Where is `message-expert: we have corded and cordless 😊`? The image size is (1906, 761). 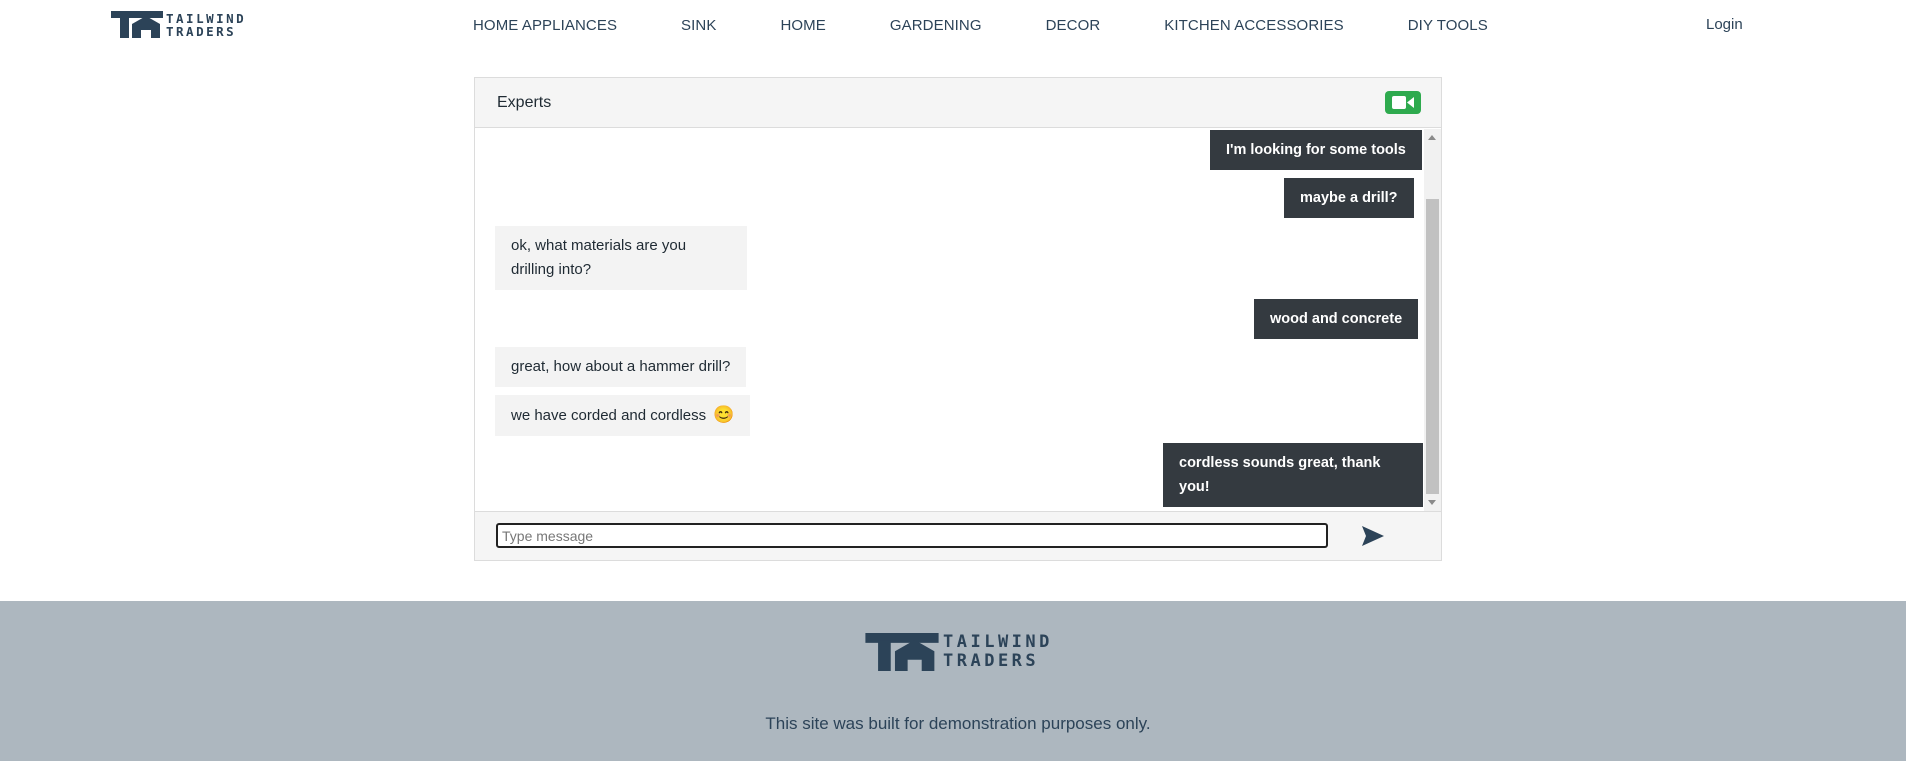
message-expert: we have corded and cordless 😊 is located at coordinates (623, 415).